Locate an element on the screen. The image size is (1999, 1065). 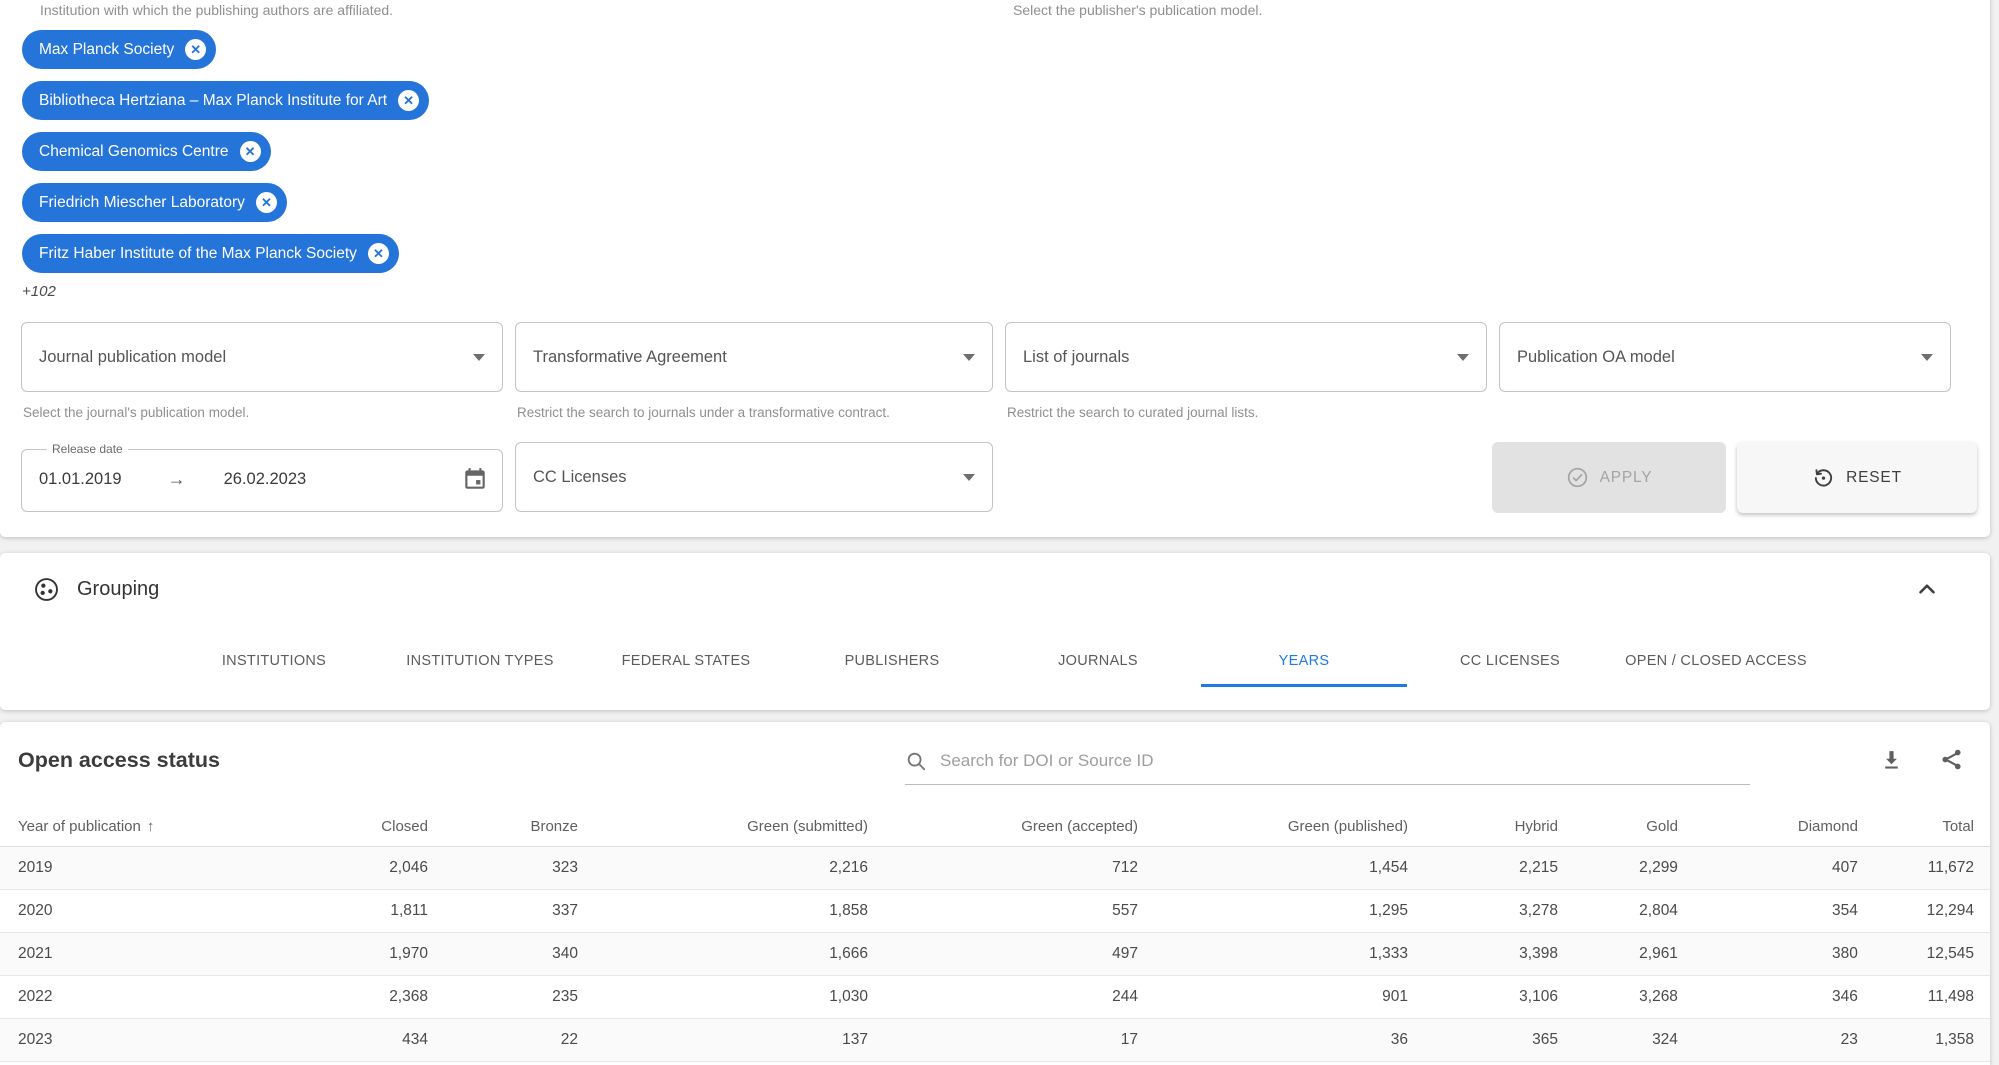
release-date-range-field: Release date 01.01.2019 → 26.02.2023 is located at coordinates (262, 477).